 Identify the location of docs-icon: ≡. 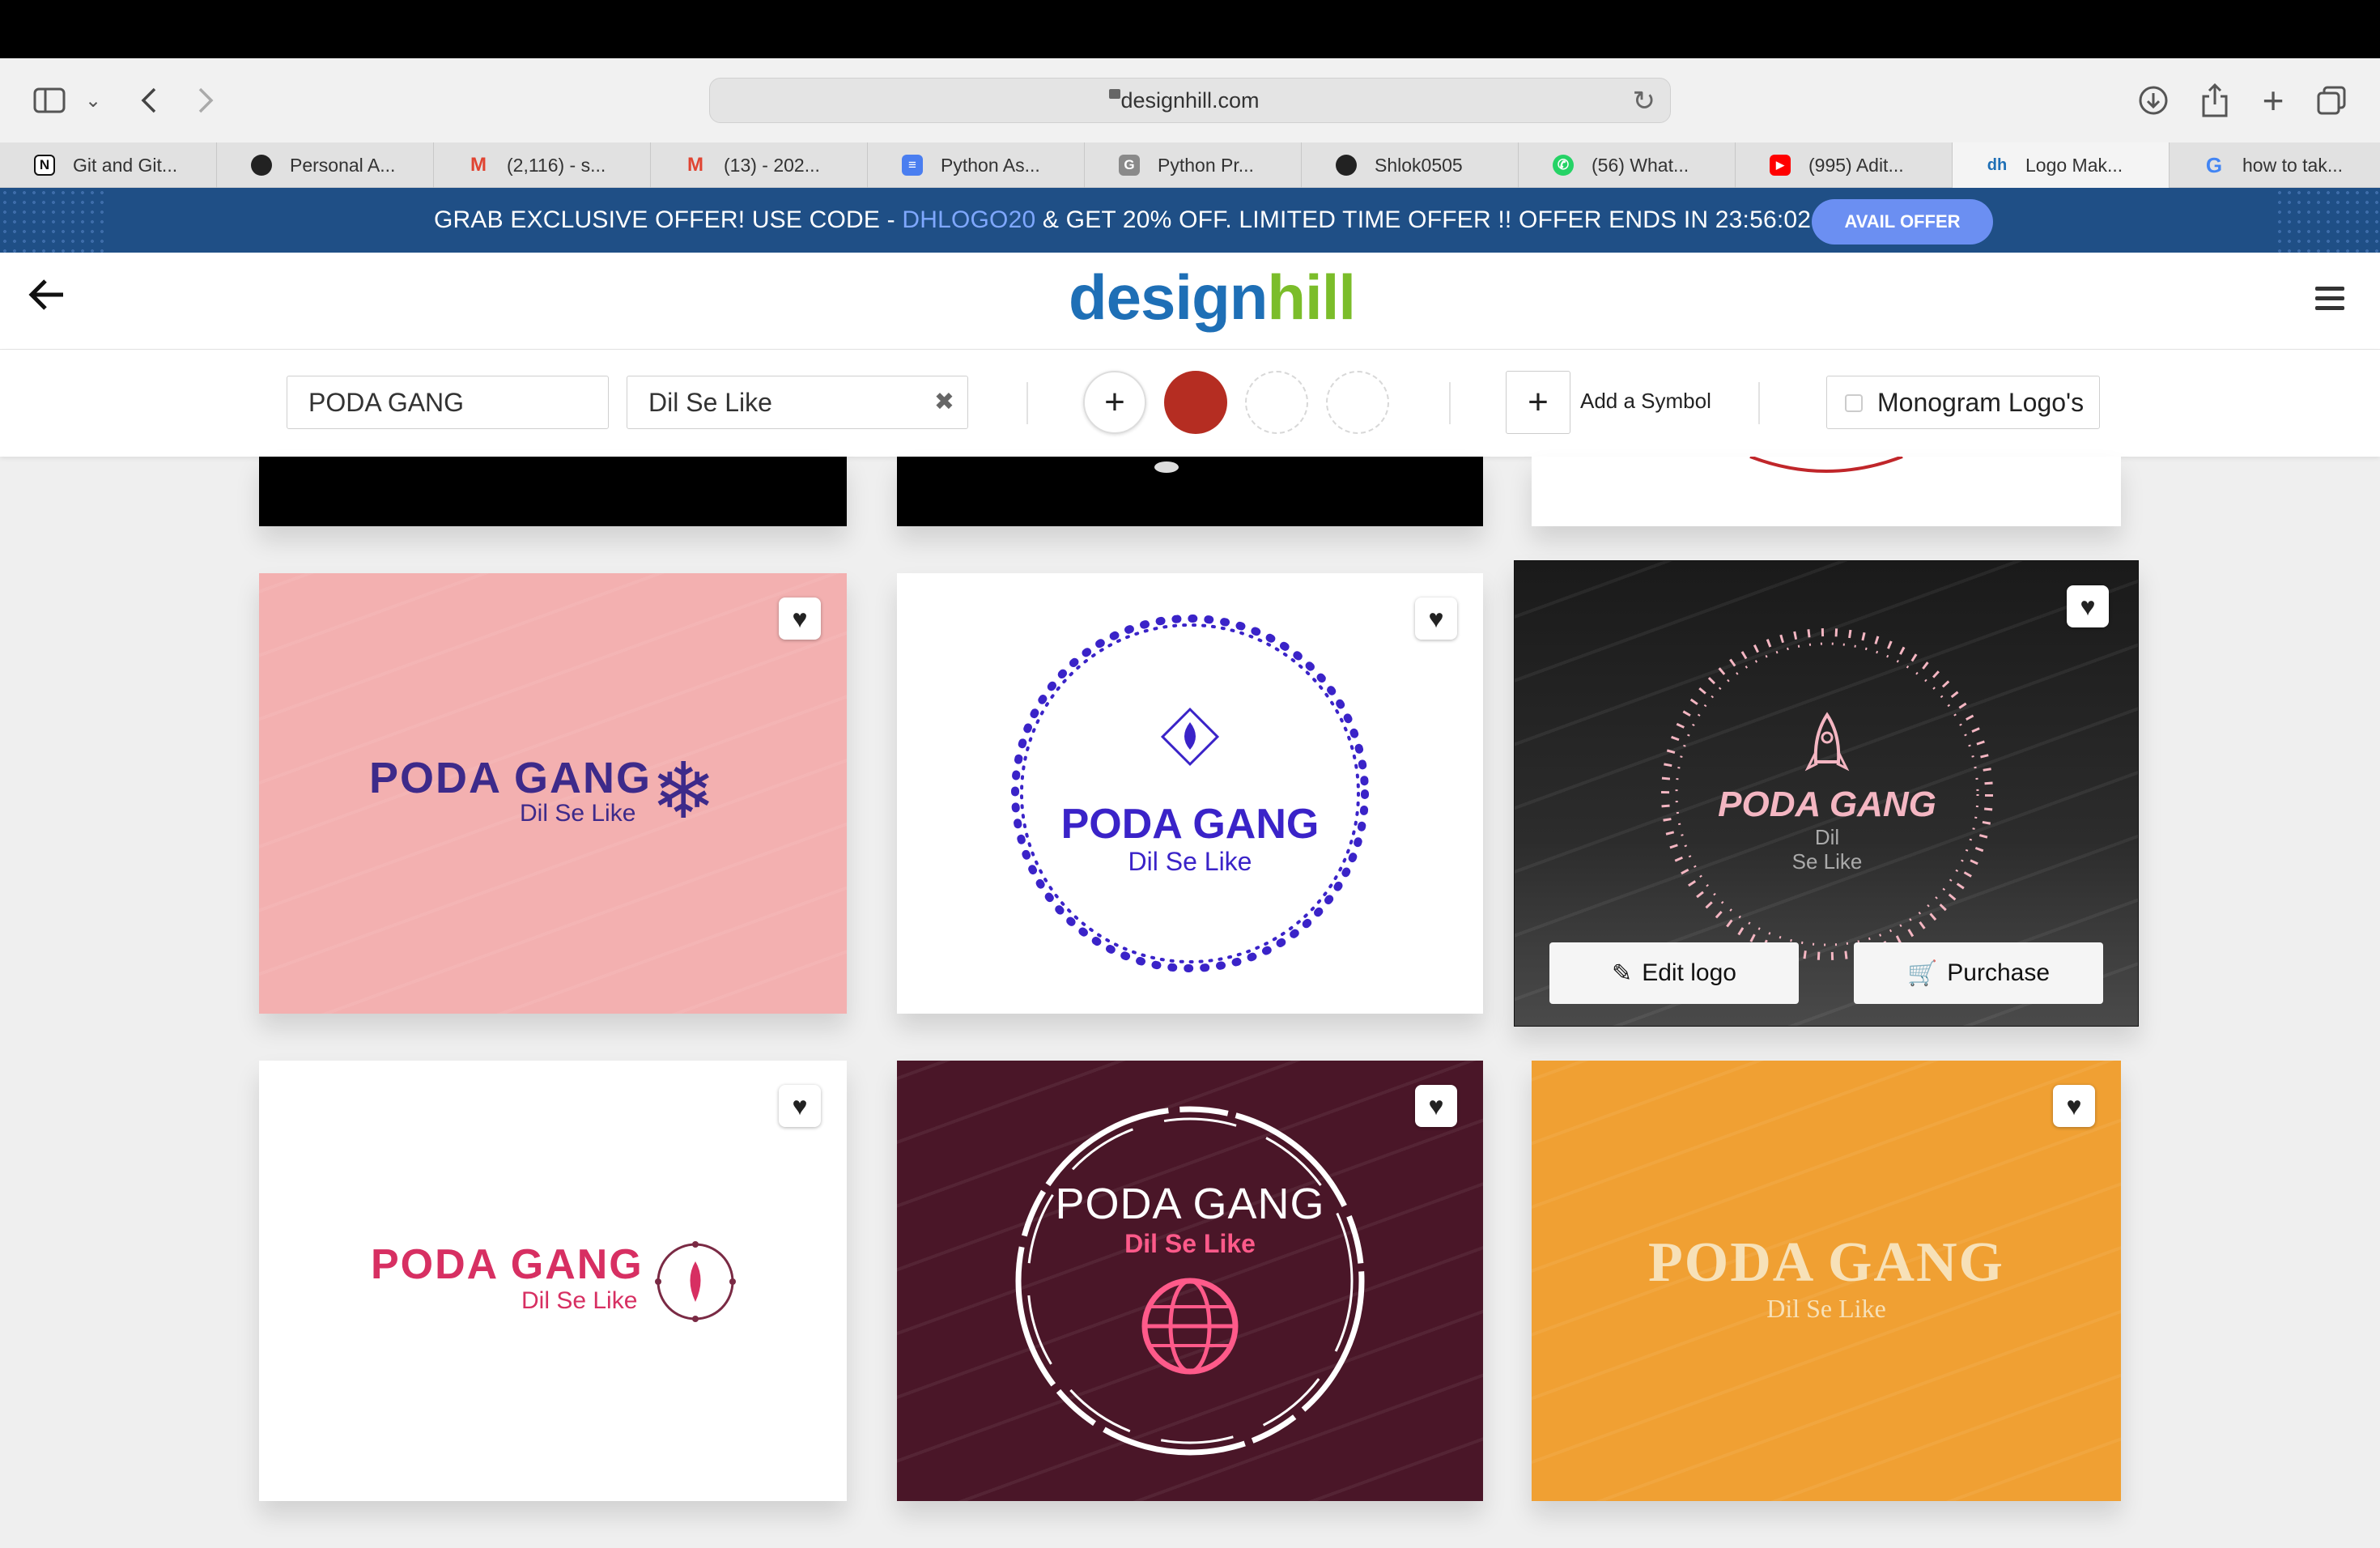
(912, 166).